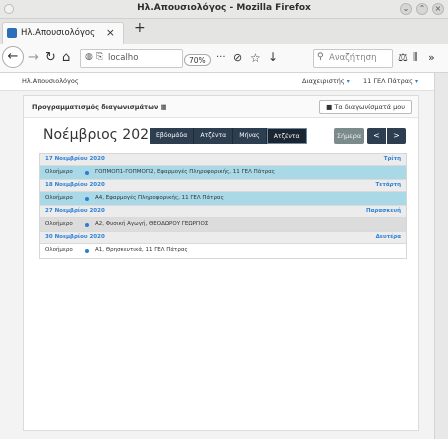 Image resolution: width=448 pixels, height=439 pixels. Describe the element at coordinates (123, 58) in the screenshot. I see `url-text: localho` at that location.